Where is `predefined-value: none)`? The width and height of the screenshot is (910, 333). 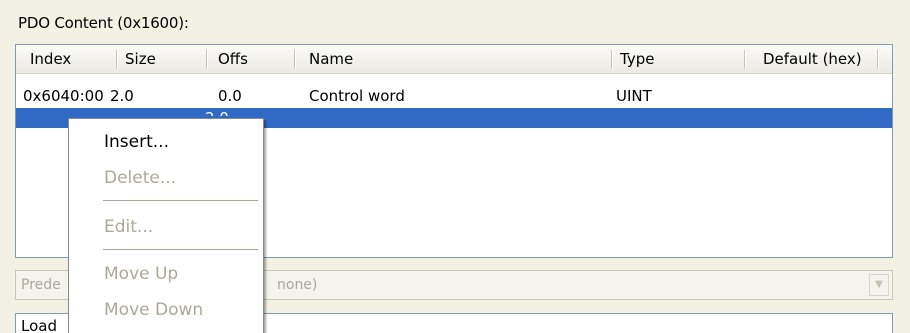
predefined-value: none) is located at coordinates (297, 285).